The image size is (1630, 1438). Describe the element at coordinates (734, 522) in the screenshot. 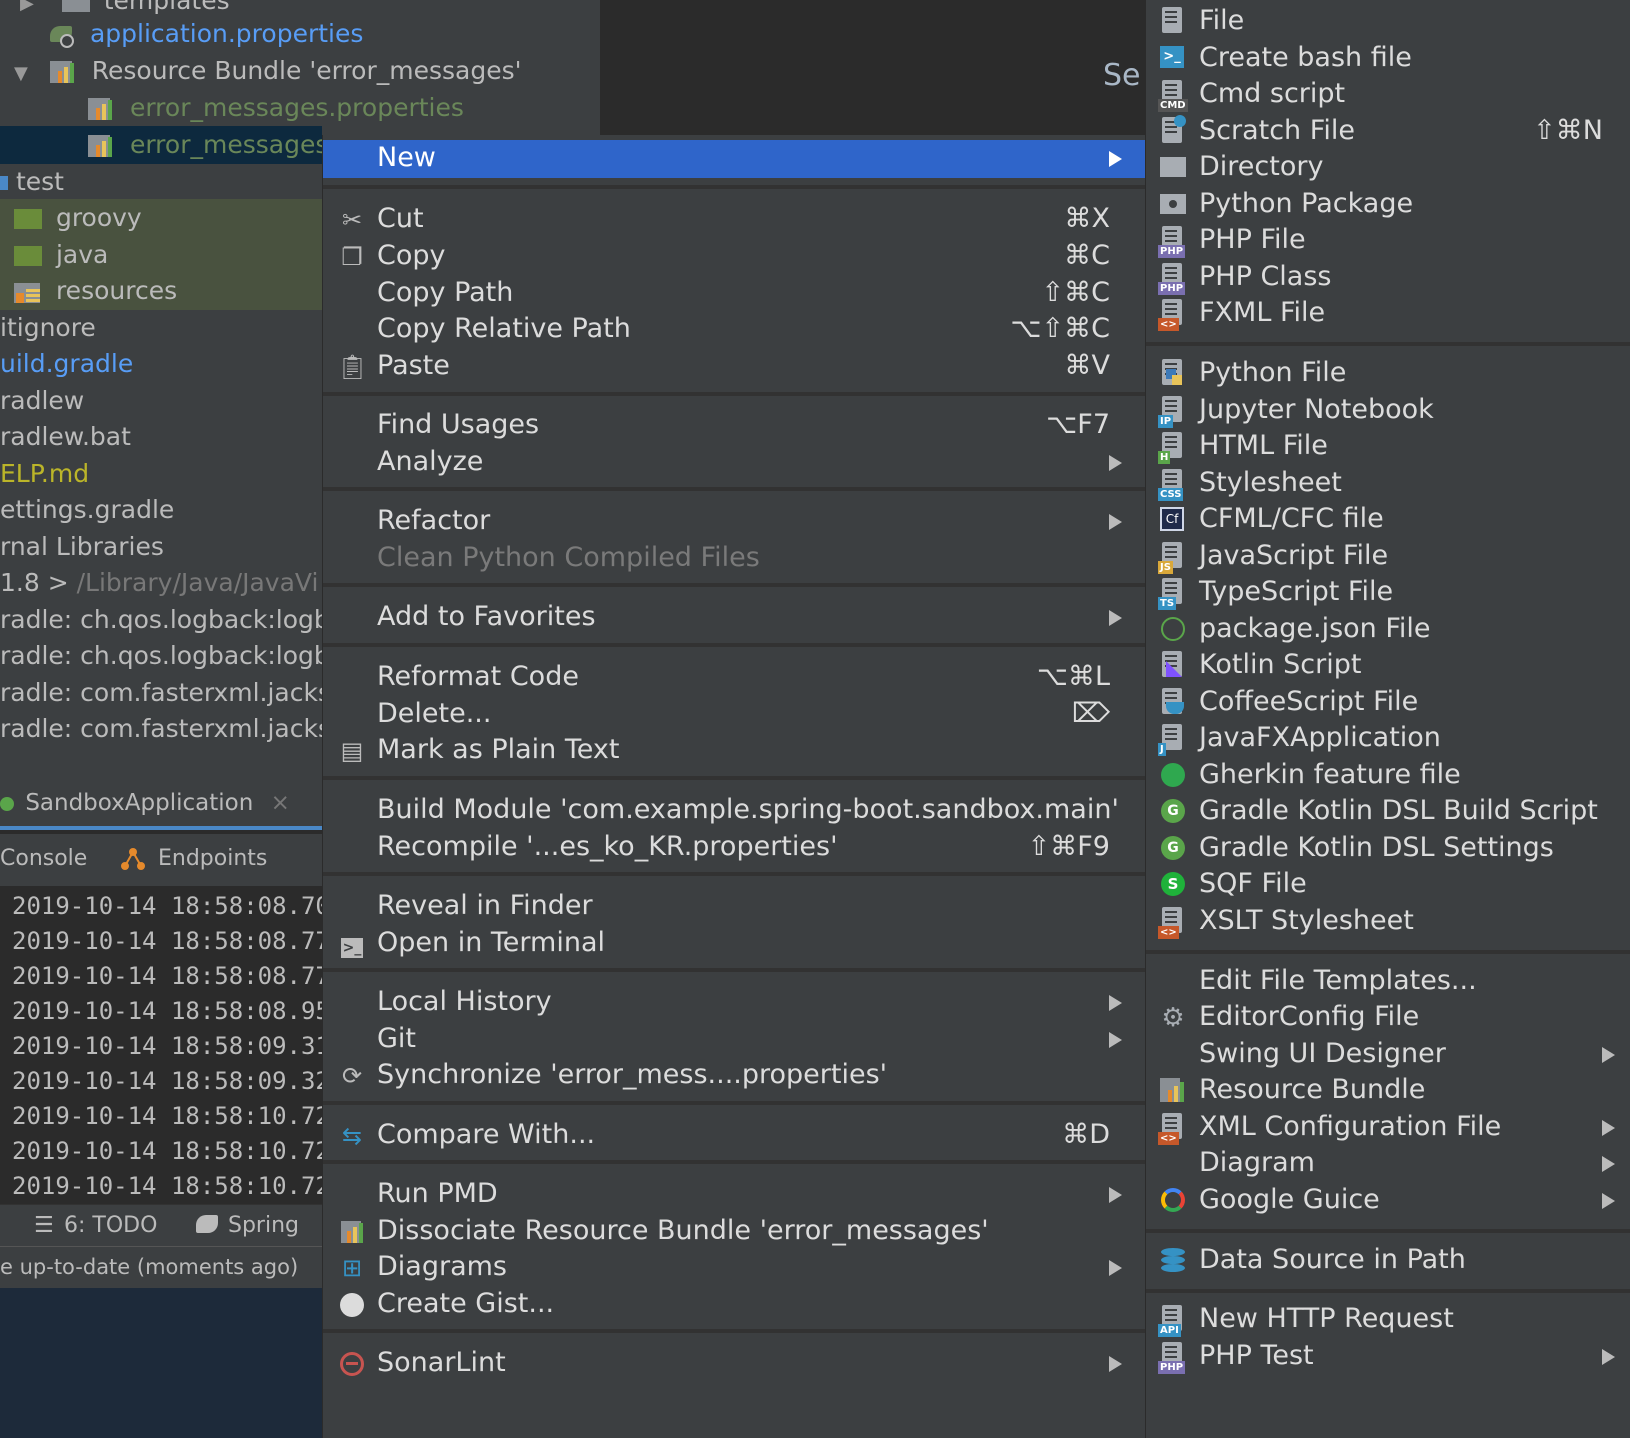

I see `menu-item-refactor: Refactor` at that location.